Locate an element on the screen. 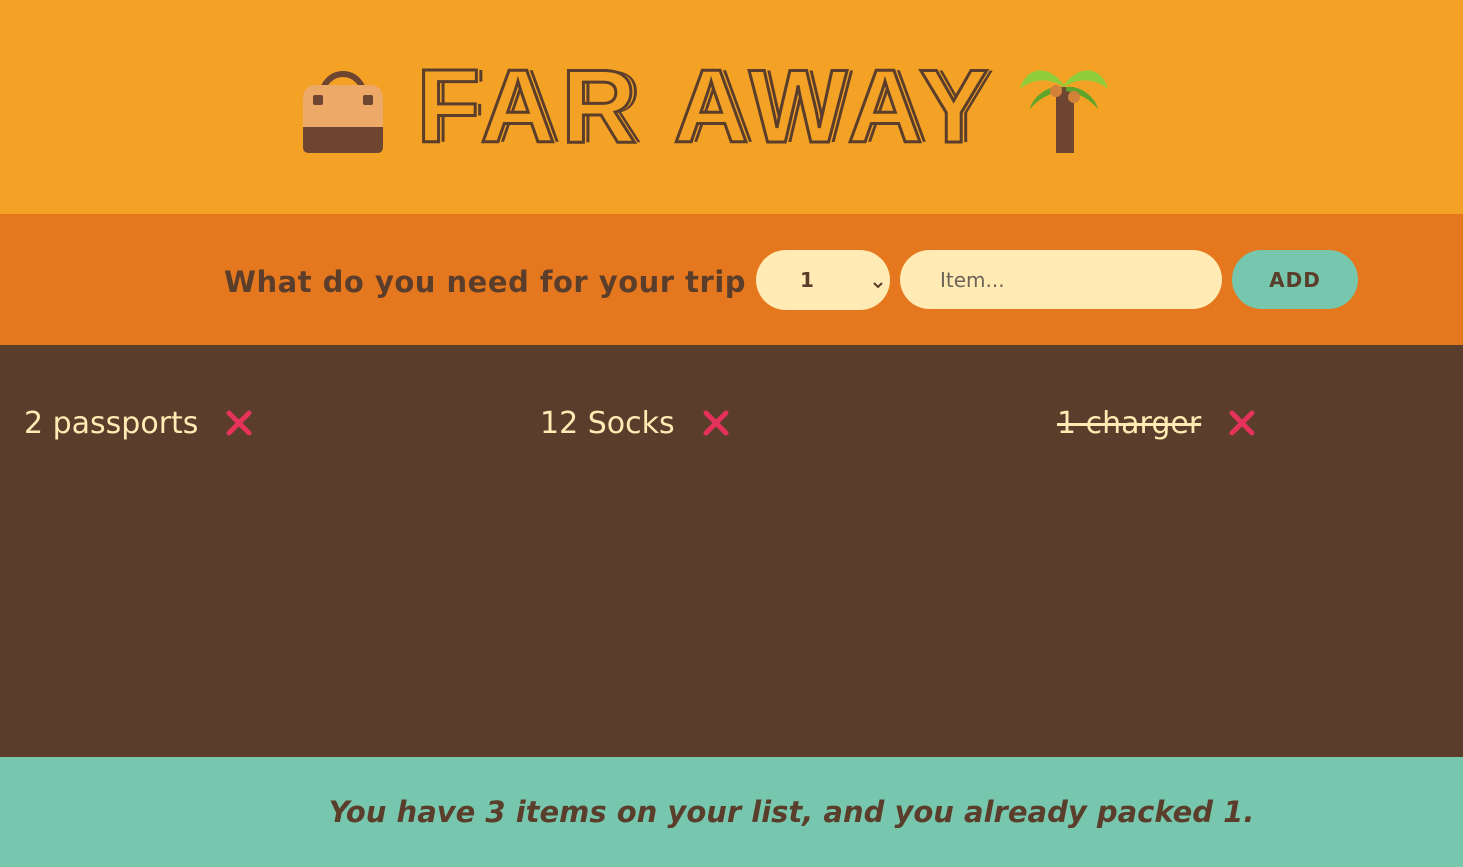 This screenshot has width=1463, height=867. list-item: 1 charger is located at coordinates (1156, 423).